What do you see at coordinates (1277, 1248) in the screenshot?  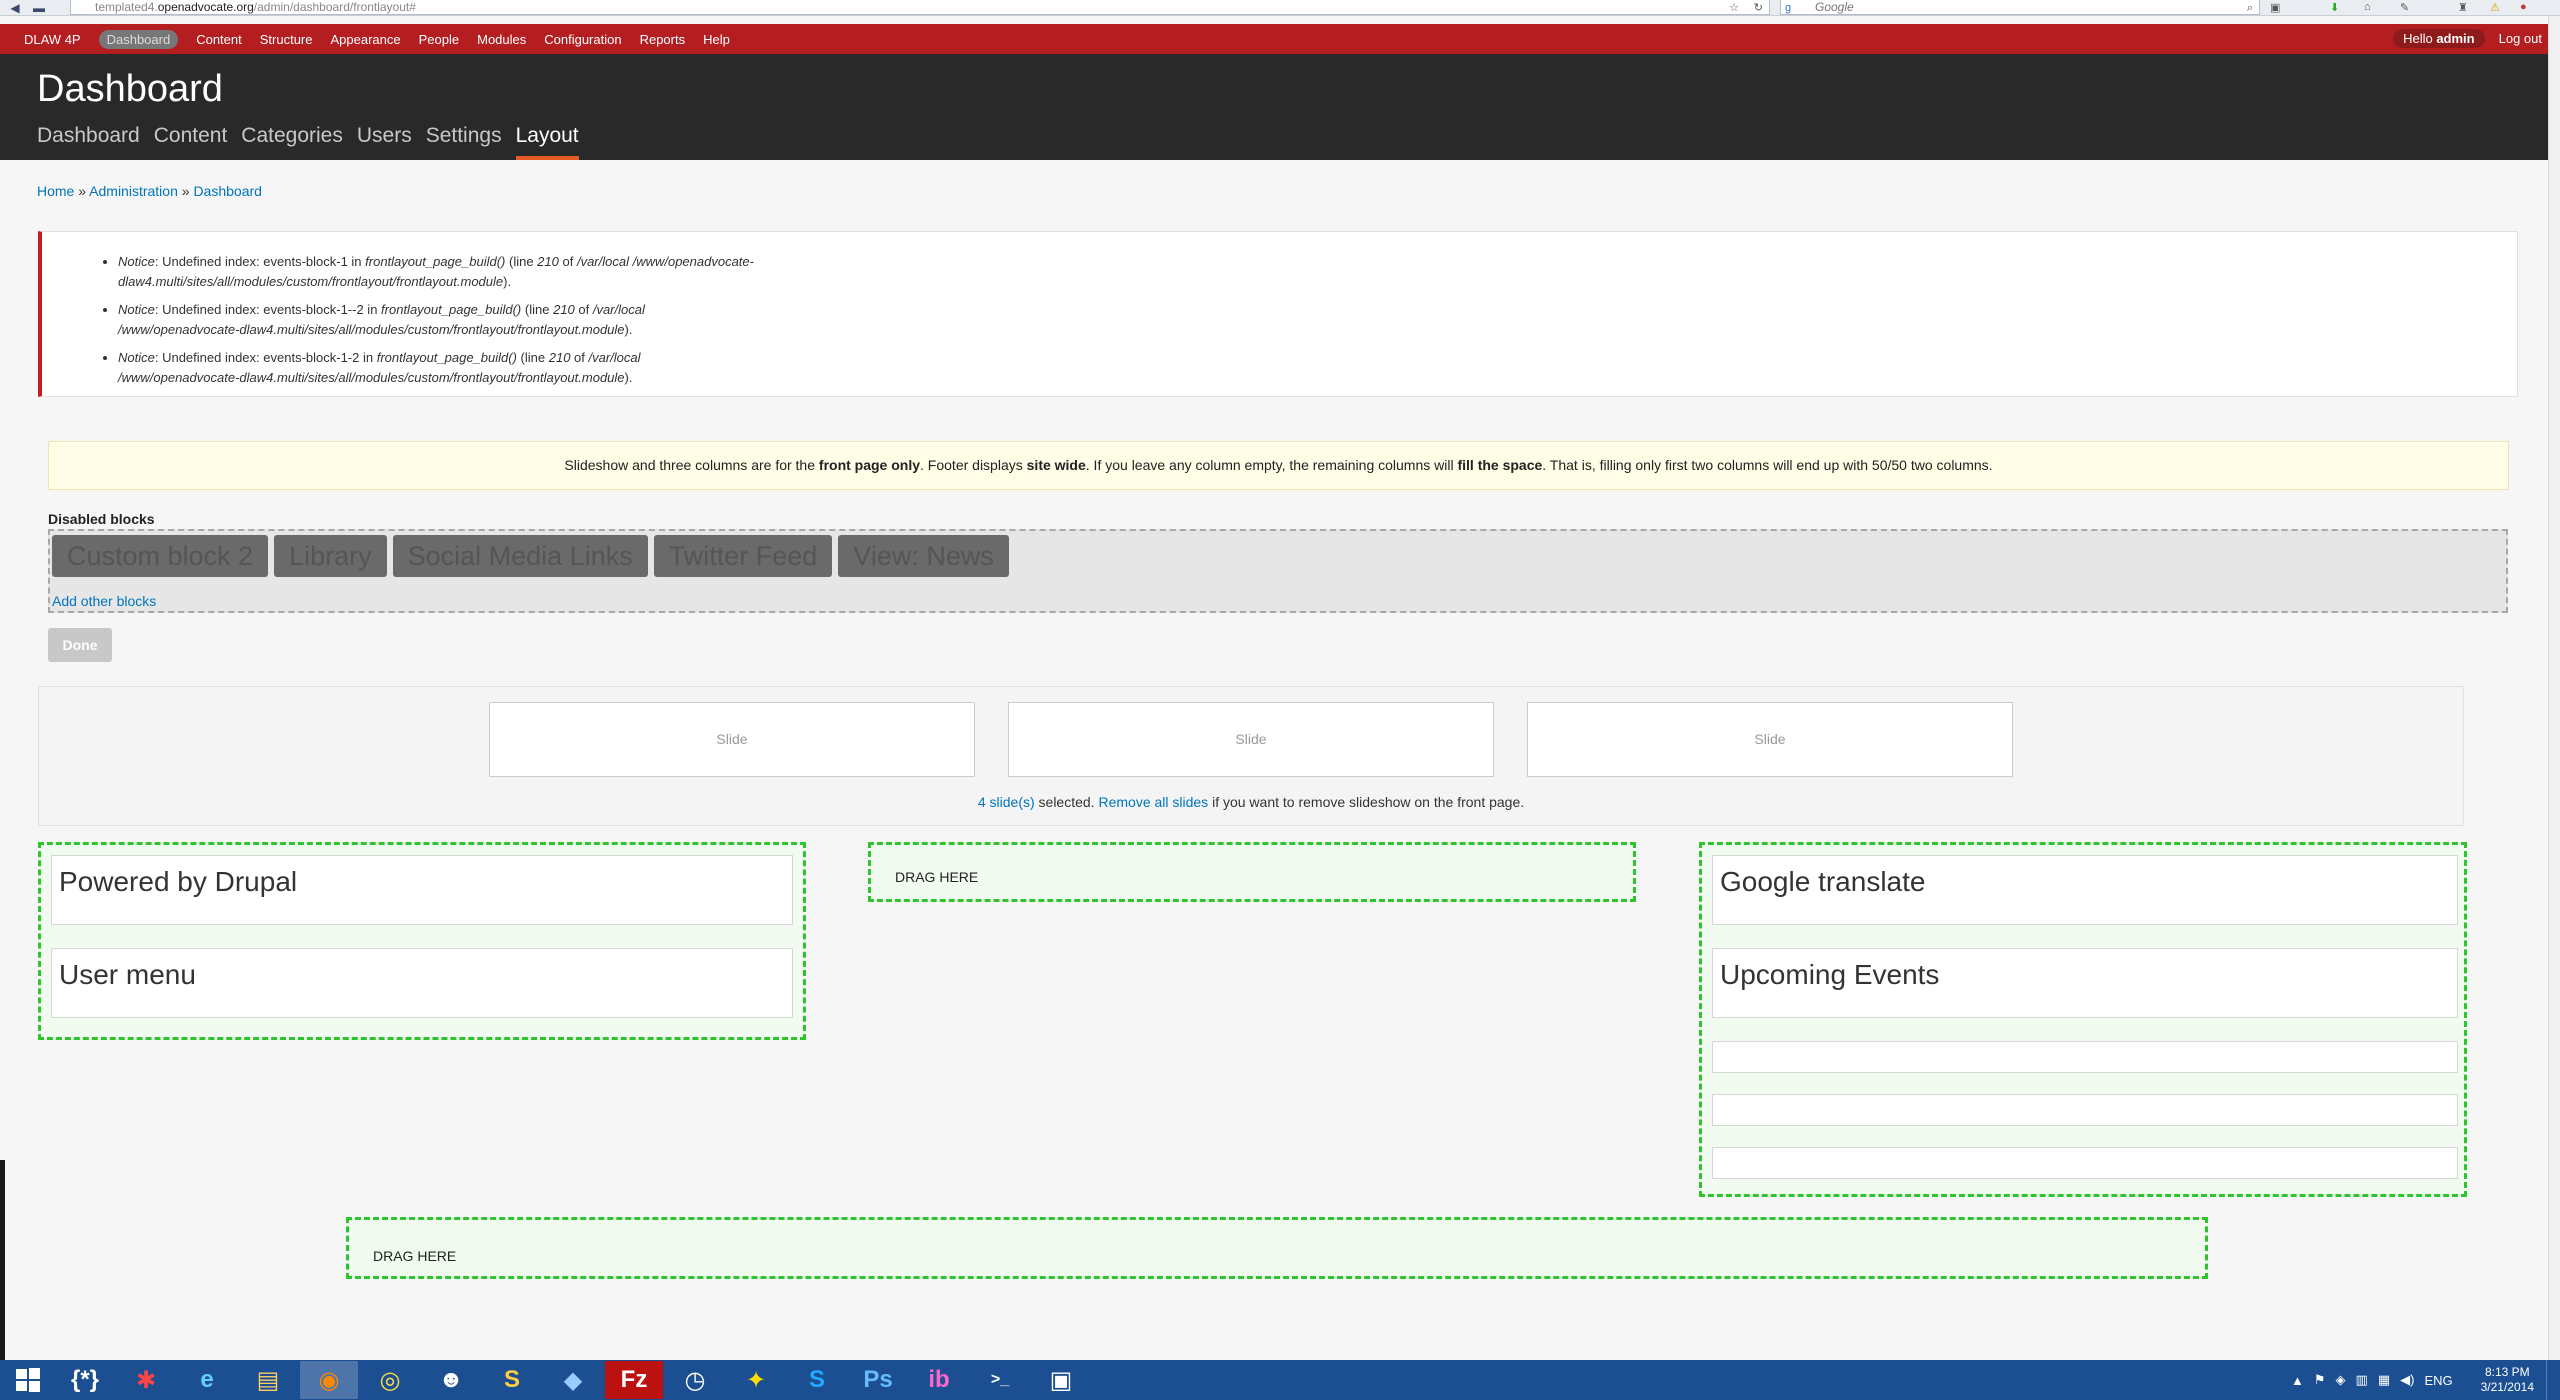 I see `footer-region: DRAG HERE` at bounding box center [1277, 1248].